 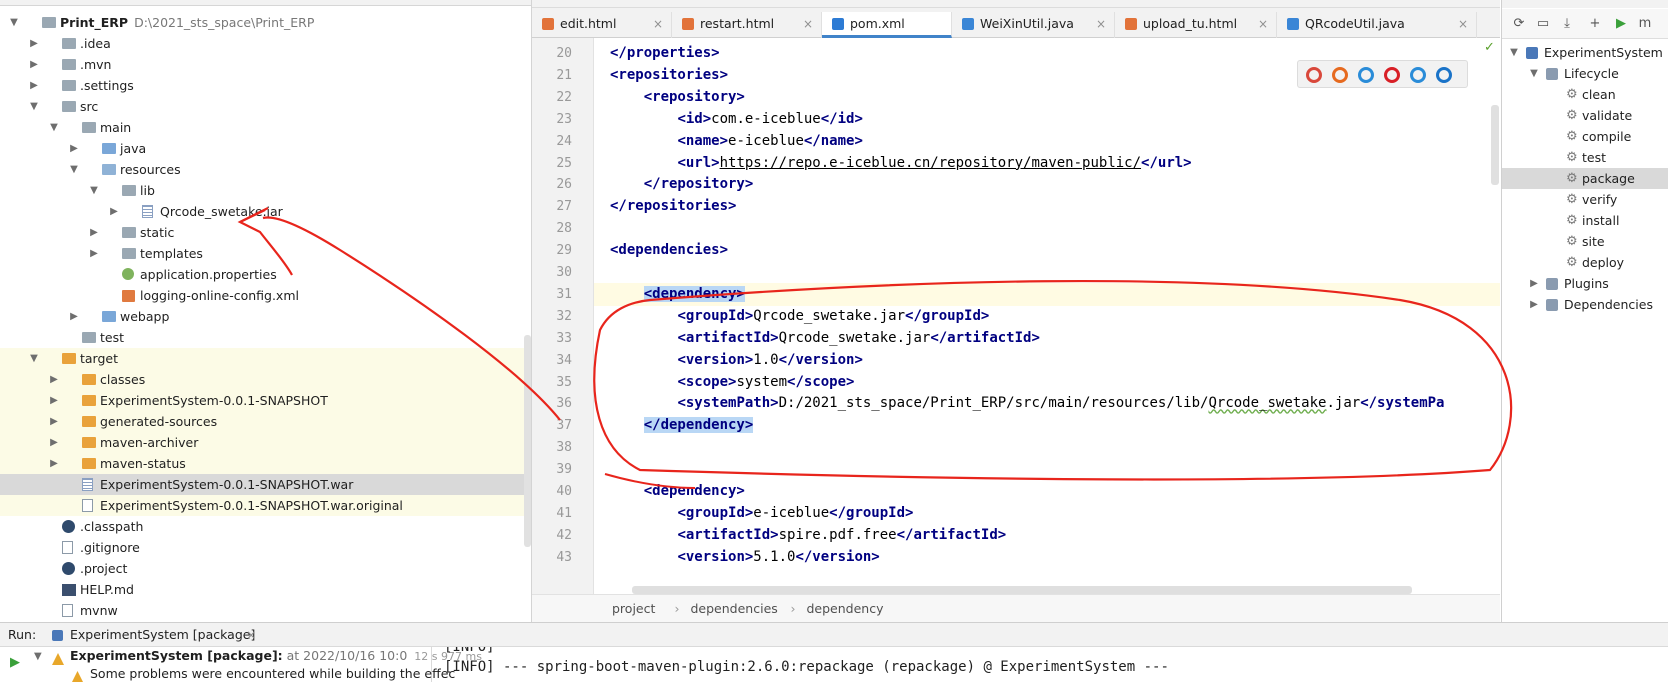 What do you see at coordinates (1595, 24) in the screenshot?
I see `add-icon: +` at bounding box center [1595, 24].